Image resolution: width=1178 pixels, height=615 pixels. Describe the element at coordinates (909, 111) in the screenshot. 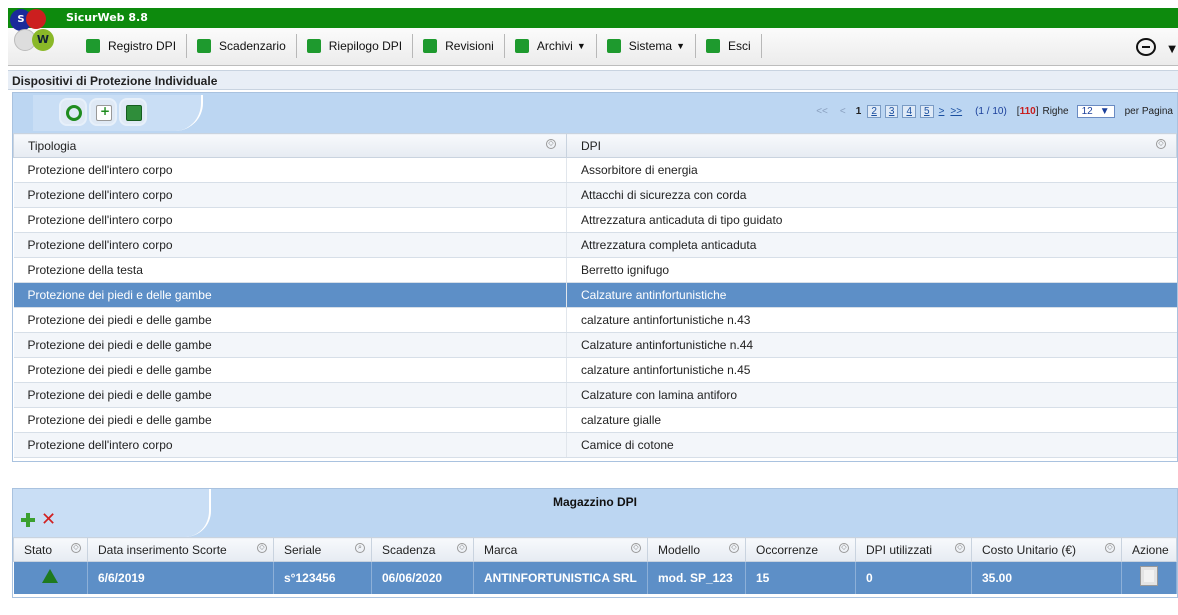

I see `pager-page: 4` at that location.